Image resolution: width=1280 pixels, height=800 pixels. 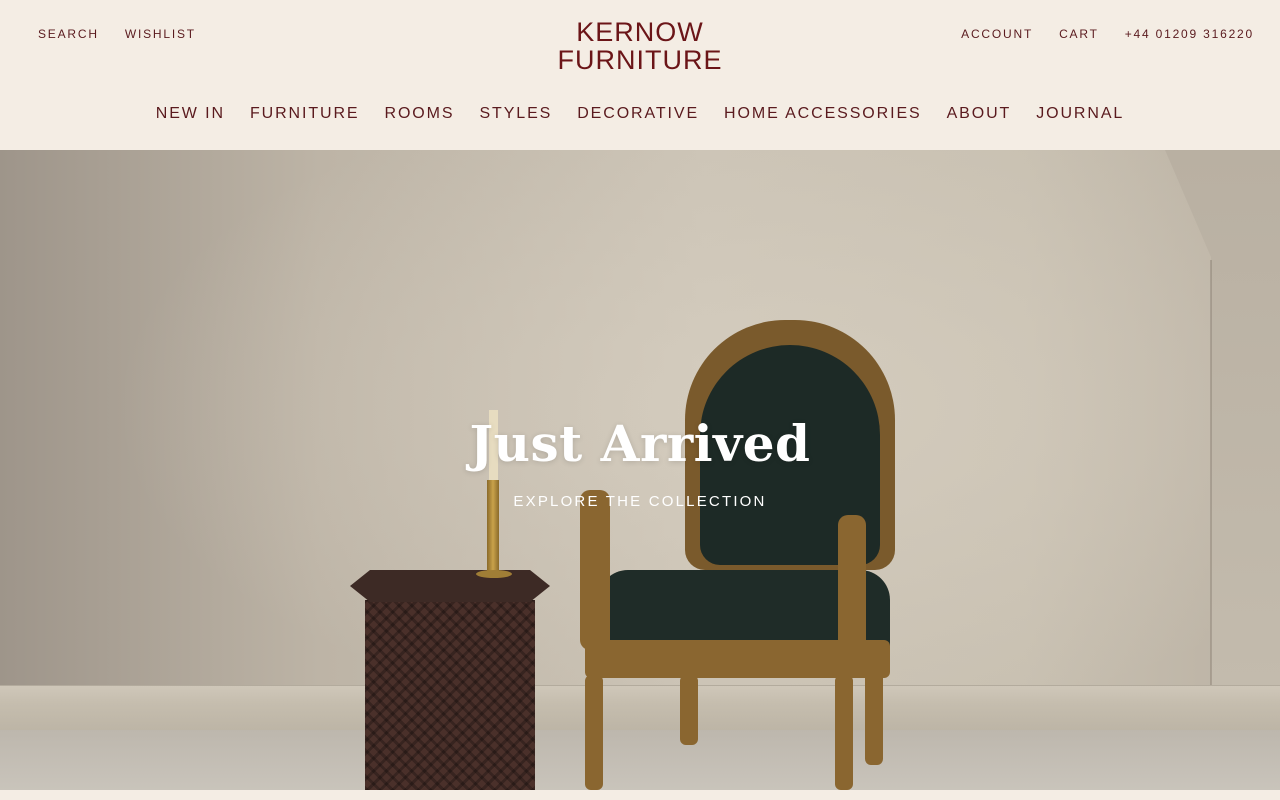 What do you see at coordinates (640, 760) in the screenshot?
I see `hero-floor` at bounding box center [640, 760].